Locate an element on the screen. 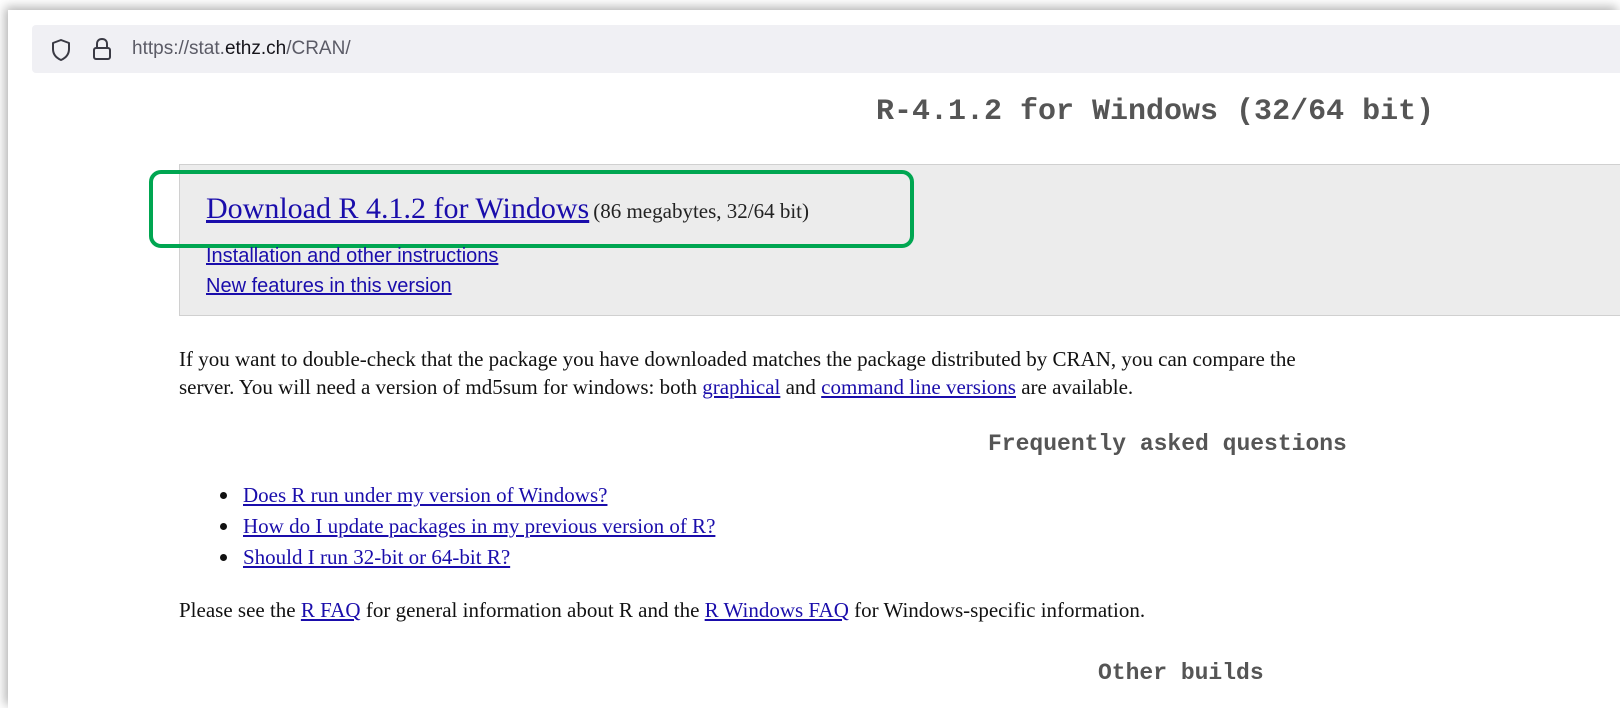  list-item: Should I run 32-bit or 64-bit R? is located at coordinates (467, 557).